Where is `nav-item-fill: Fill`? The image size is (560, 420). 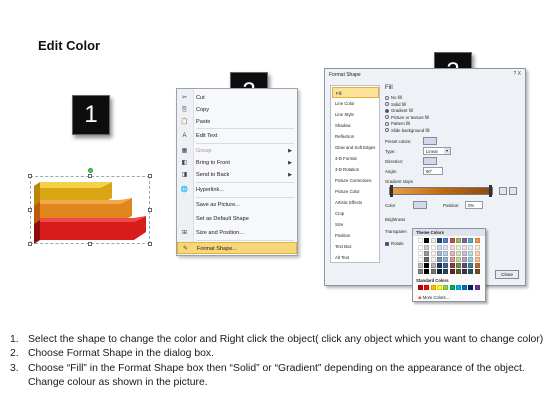 nav-item-fill: Fill is located at coordinates (355, 92).